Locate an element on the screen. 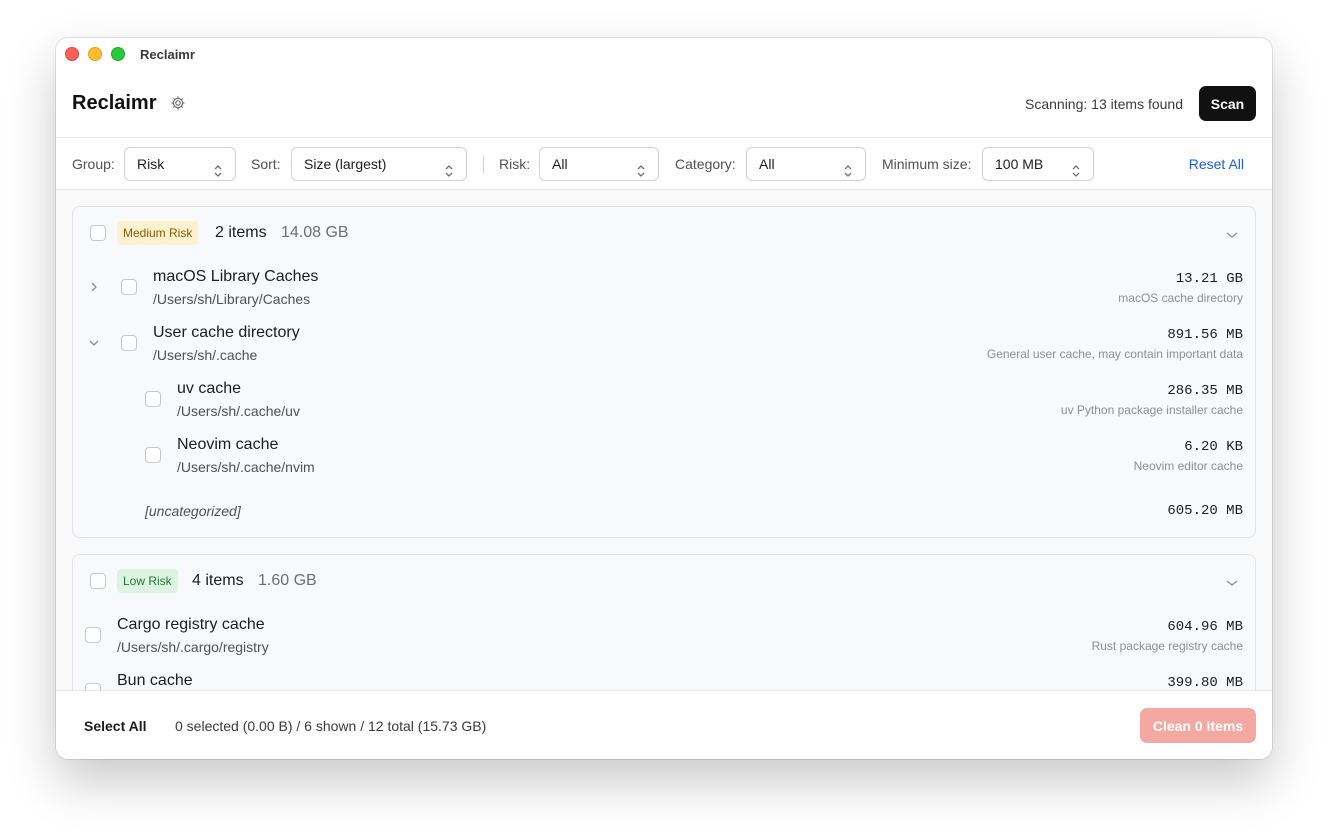  item-name: Neovim cache is located at coordinates (228, 444).